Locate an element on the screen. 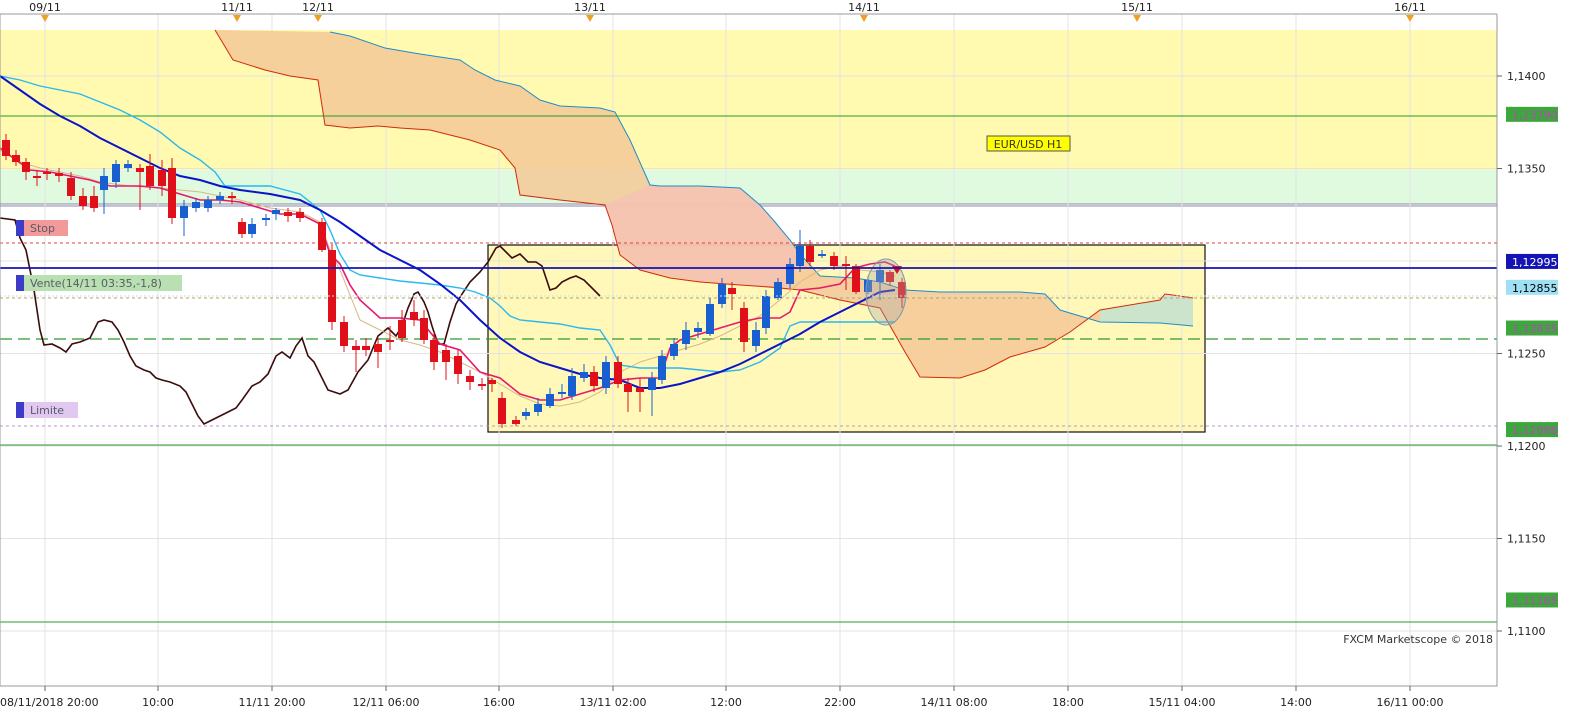  price-tag-label: 1,12086 is located at coordinates (1535, 430).